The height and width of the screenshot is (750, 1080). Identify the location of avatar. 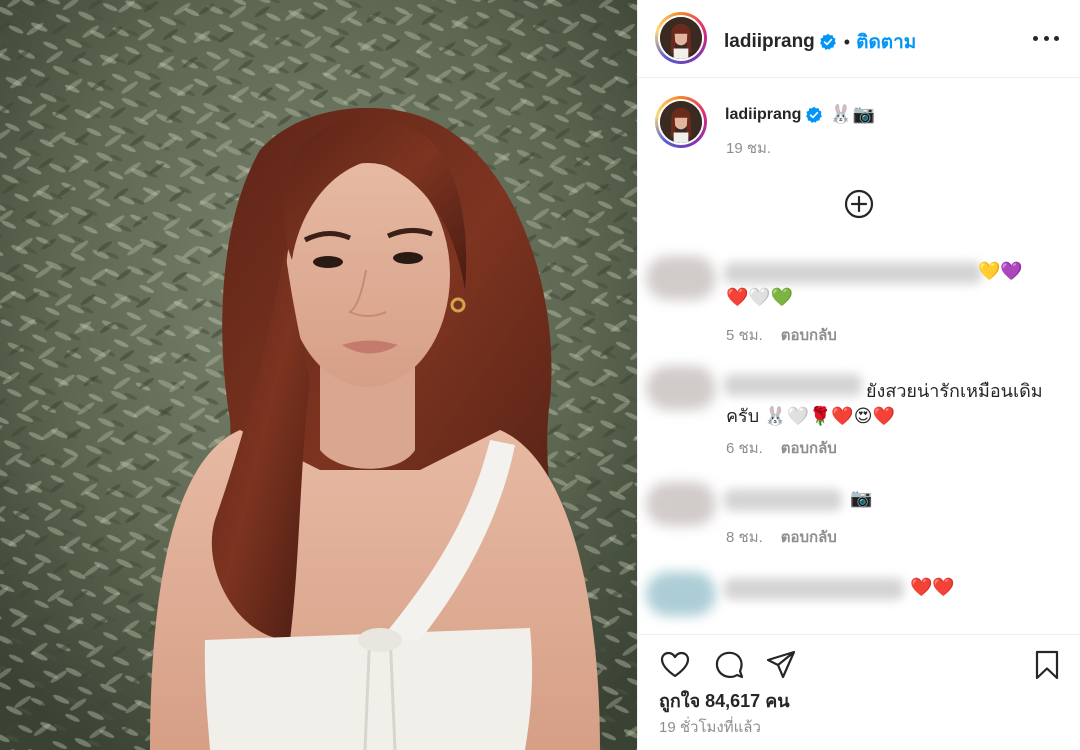
(681, 38).